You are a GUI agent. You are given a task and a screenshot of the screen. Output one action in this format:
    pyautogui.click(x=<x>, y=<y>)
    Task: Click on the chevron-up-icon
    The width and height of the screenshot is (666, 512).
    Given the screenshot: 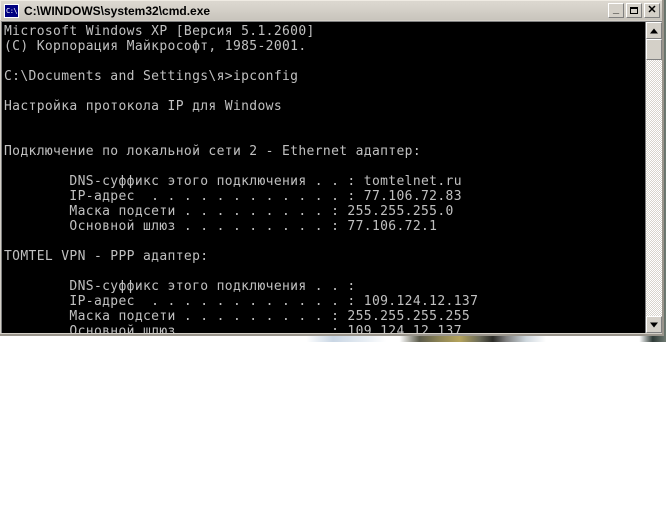 What is the action you would take?
    pyautogui.click(x=654, y=30)
    